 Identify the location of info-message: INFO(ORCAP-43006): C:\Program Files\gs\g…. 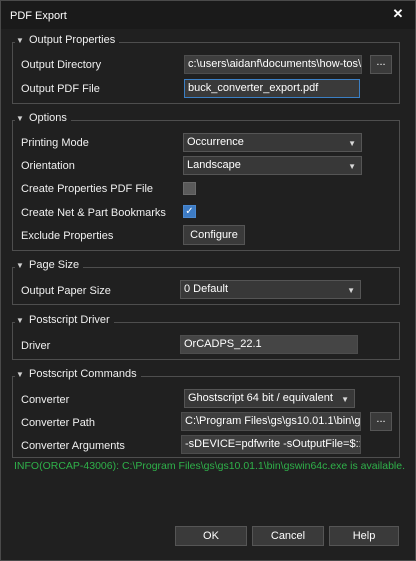
(210, 466).